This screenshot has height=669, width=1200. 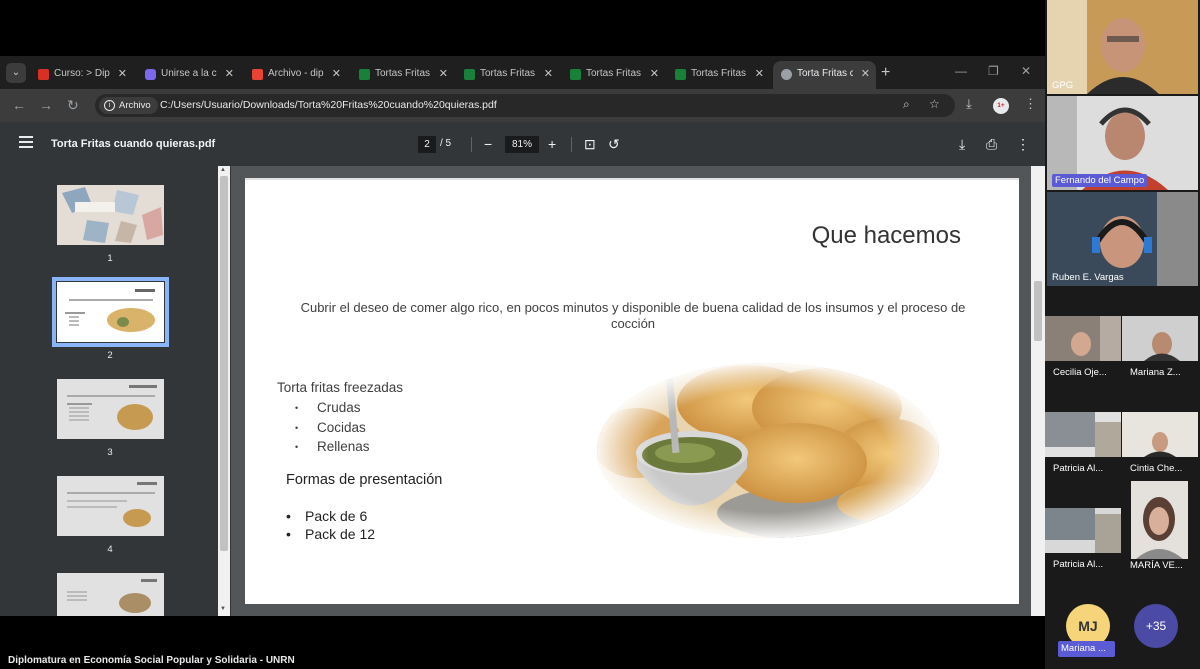 I want to click on presentation-forms-title: Formas de presentación, so click(x=364, y=480).